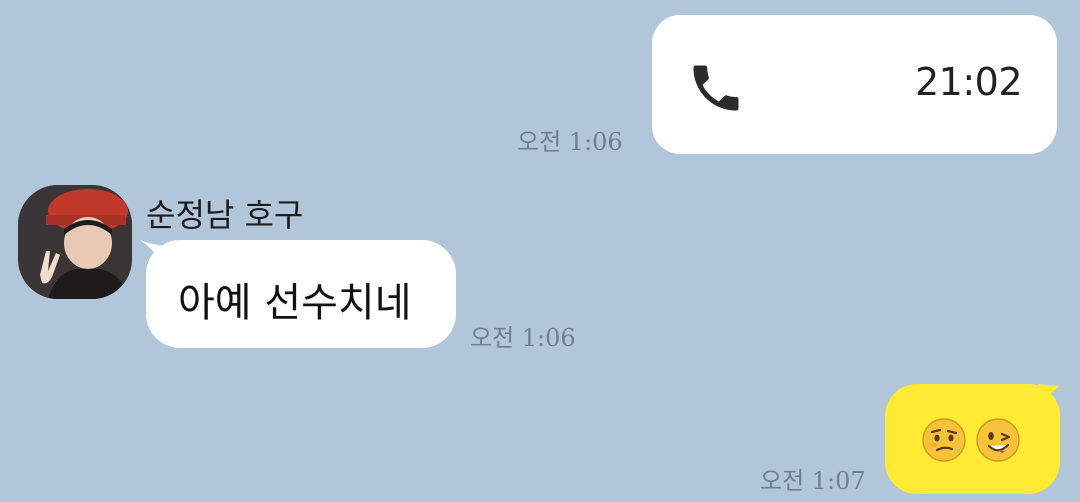  I want to click on winking-face-emoji, so click(998, 440).